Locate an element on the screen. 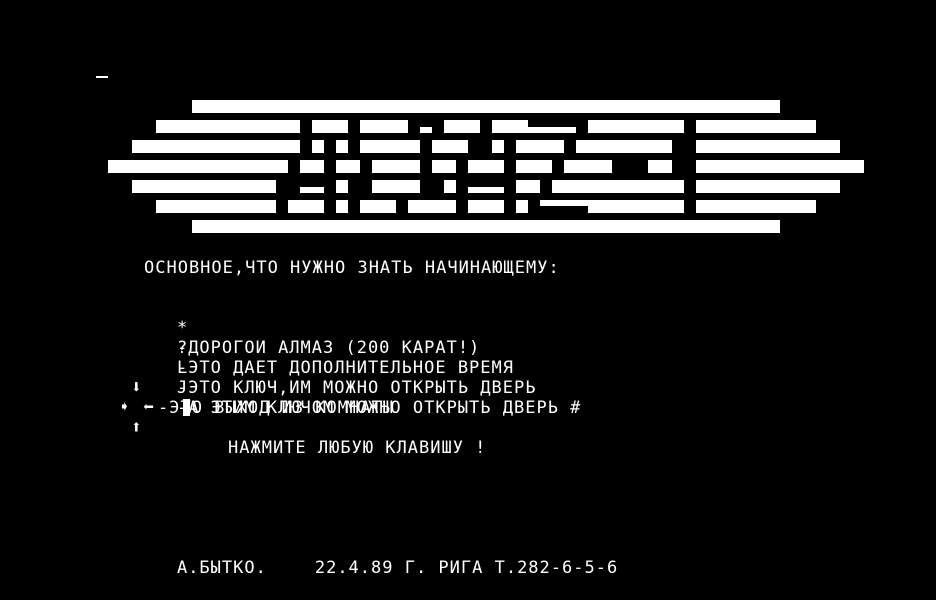  press-any-key-prompt: НАЖМИТЕ ЛЮБУЮ КЛАВИШУ ! is located at coordinates (357, 448).